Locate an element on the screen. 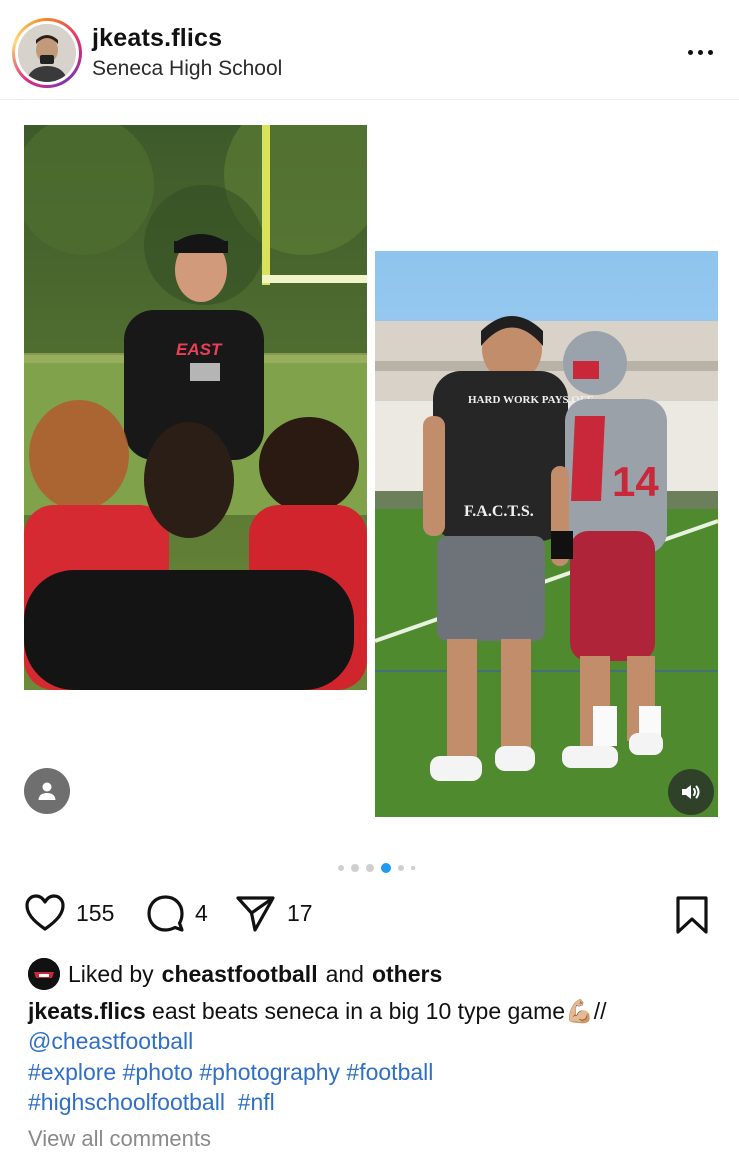  liked-by-others: others is located at coordinates (407, 974).